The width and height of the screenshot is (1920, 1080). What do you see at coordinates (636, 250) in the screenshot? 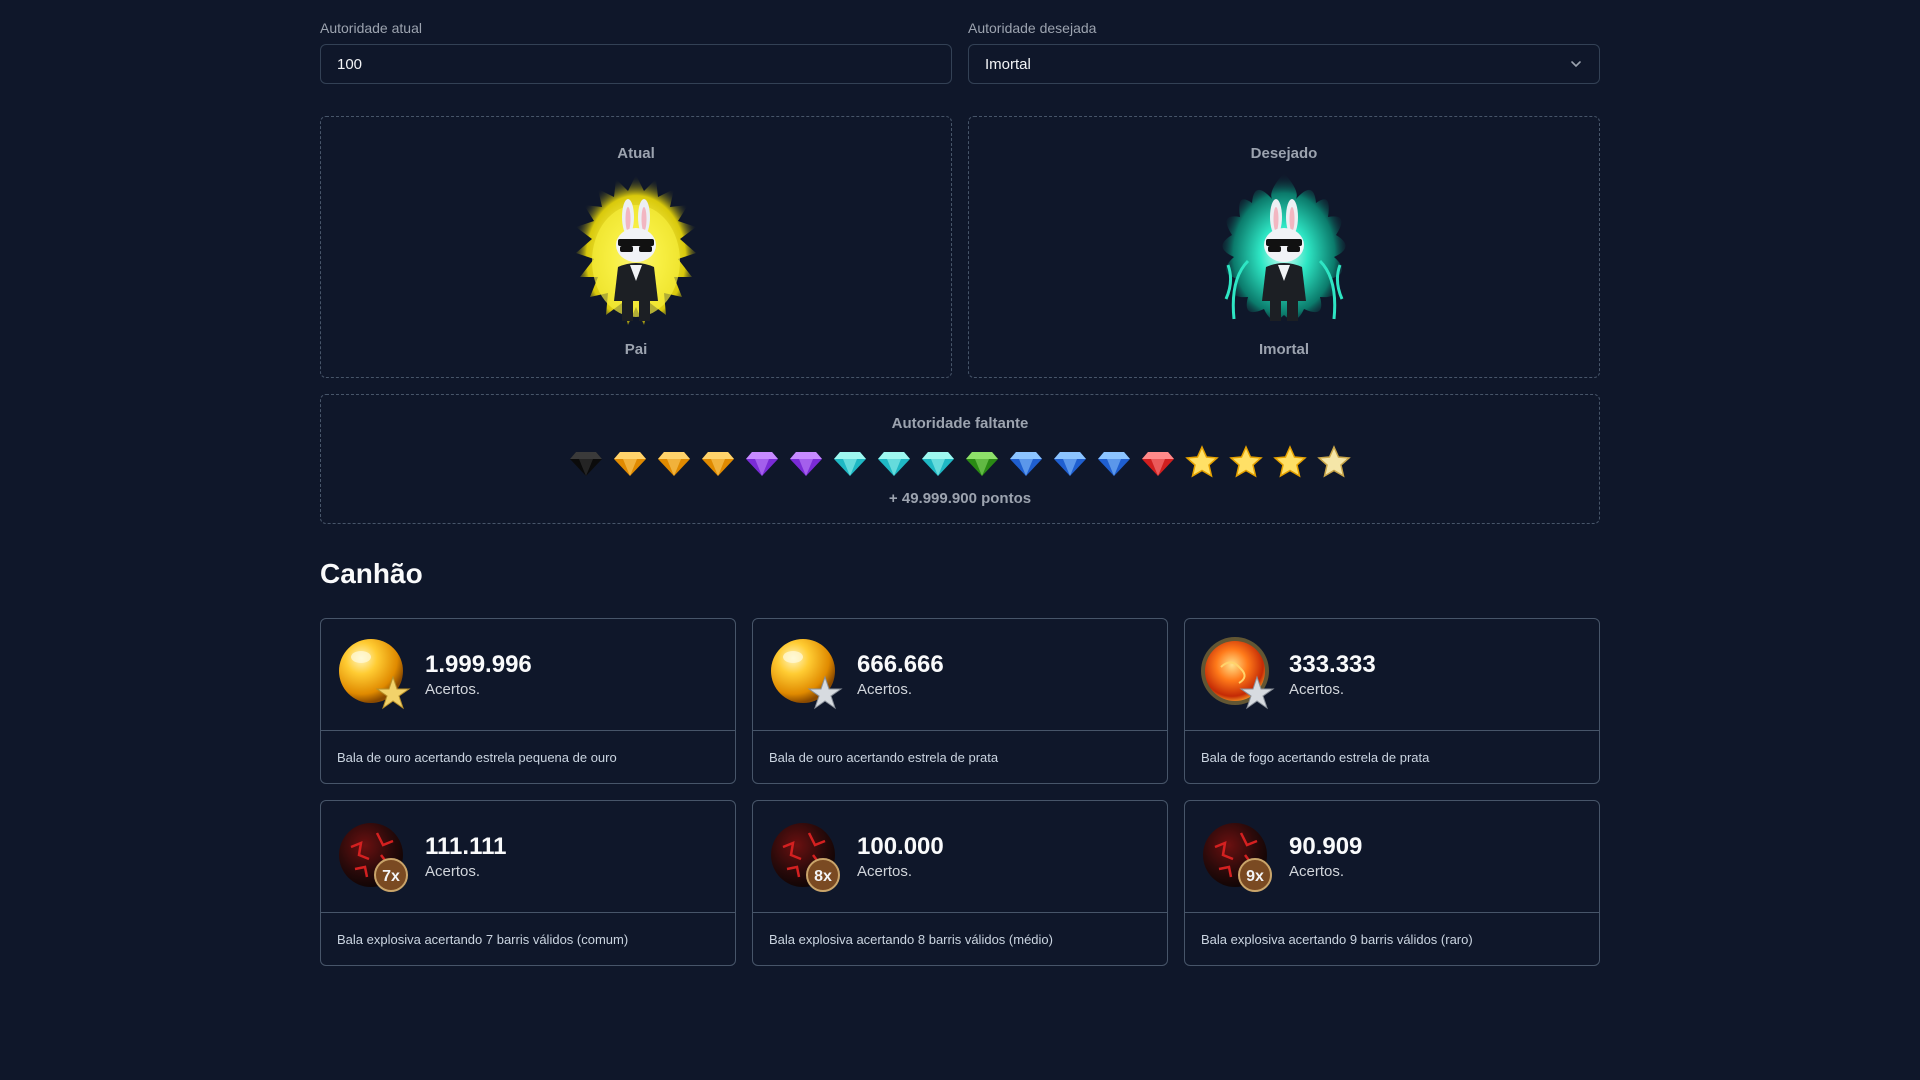
I see `rabbit-avatar-yellow-aura-icon` at bounding box center [636, 250].